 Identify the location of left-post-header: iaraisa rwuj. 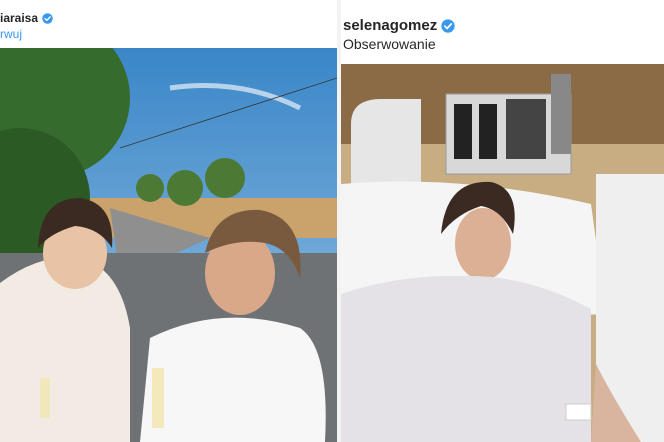
(168, 24).